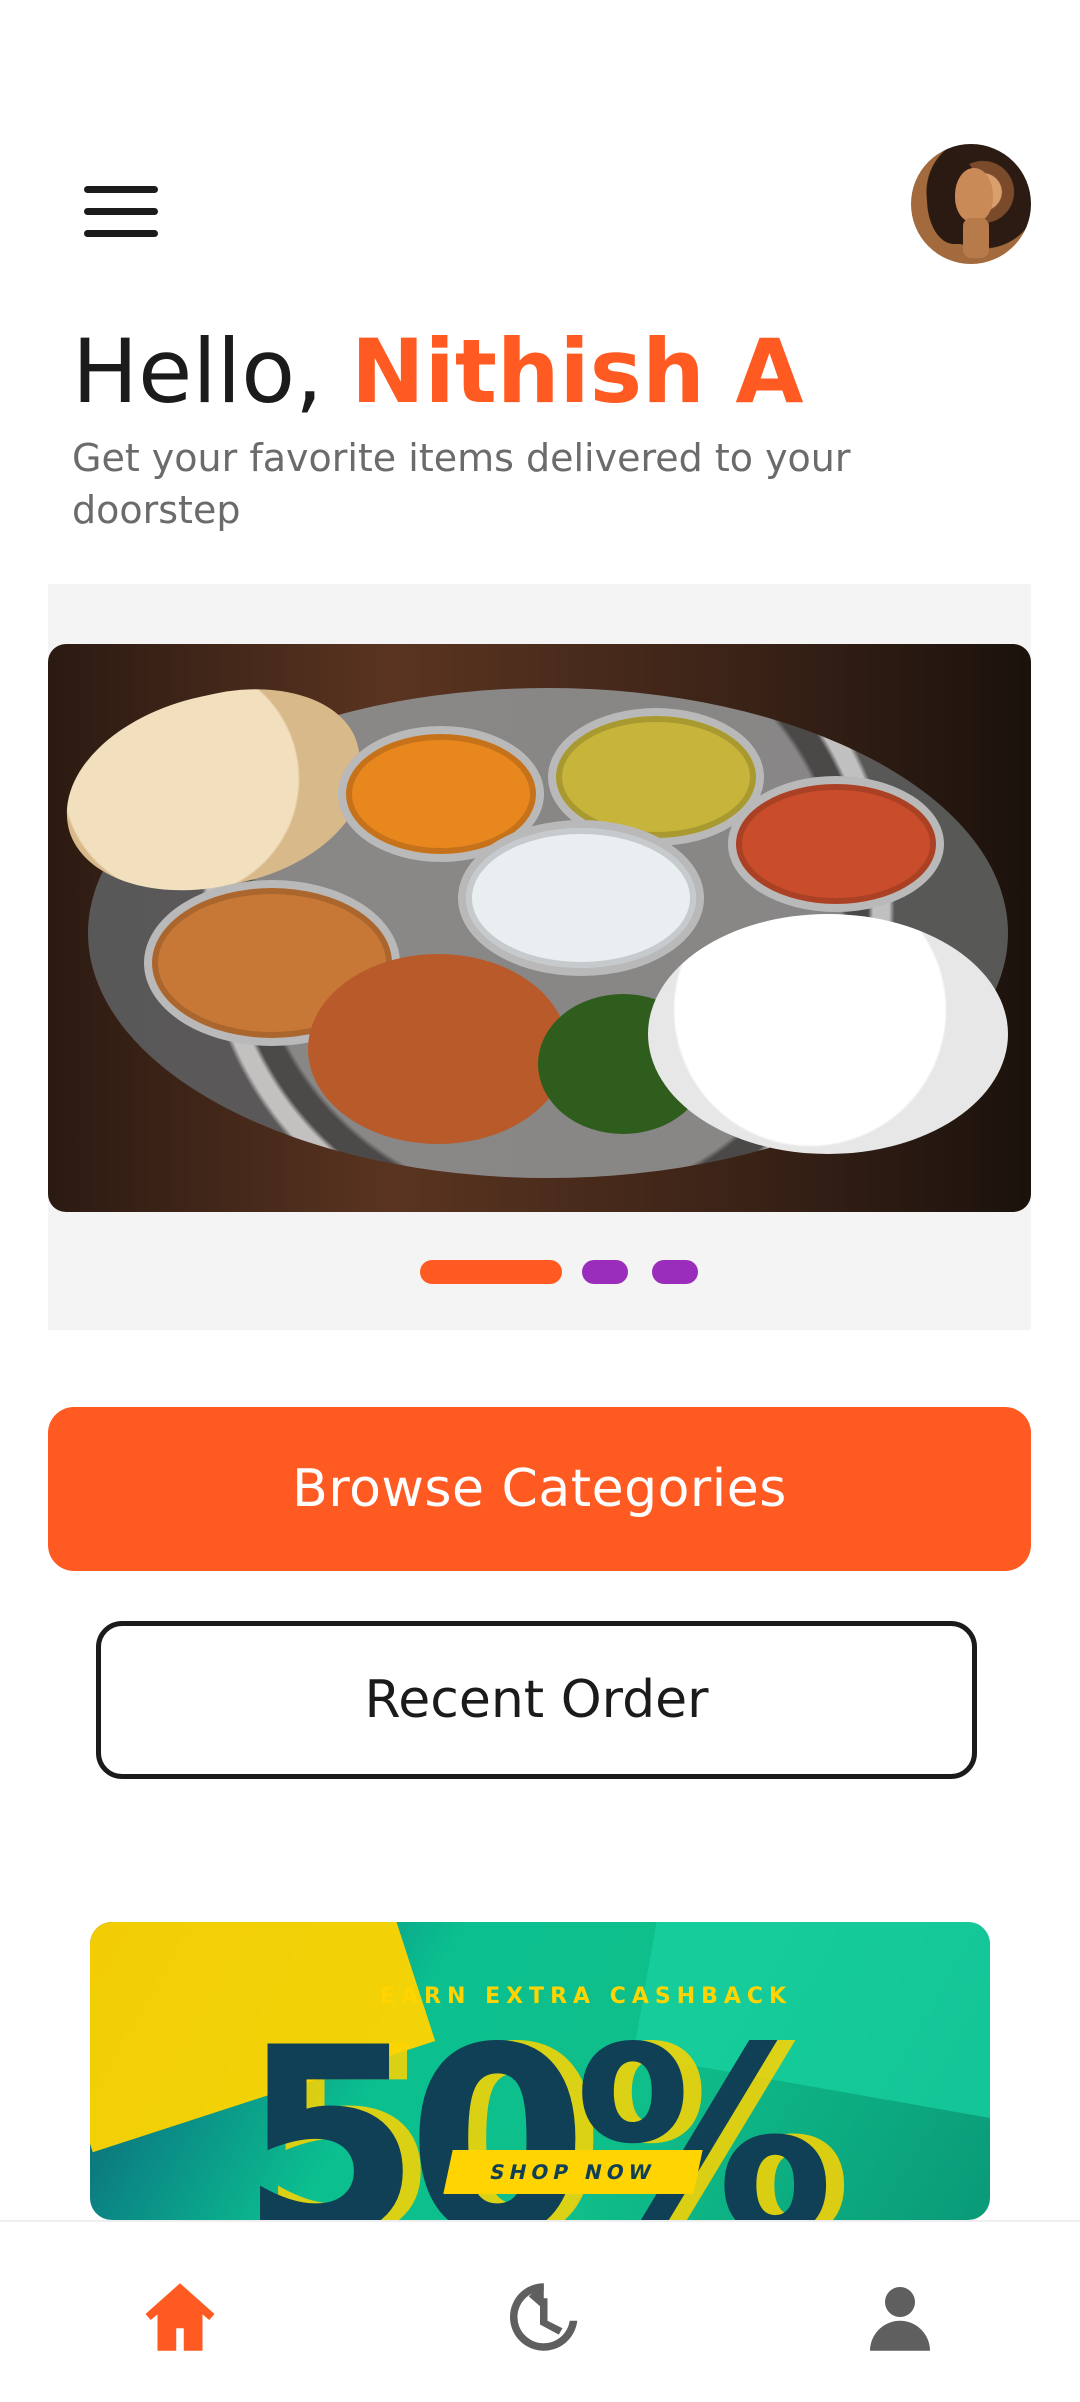 This screenshot has height=2402, width=1080. What do you see at coordinates (577, 371) in the screenshot?
I see `greeting-name: Nithish A` at bounding box center [577, 371].